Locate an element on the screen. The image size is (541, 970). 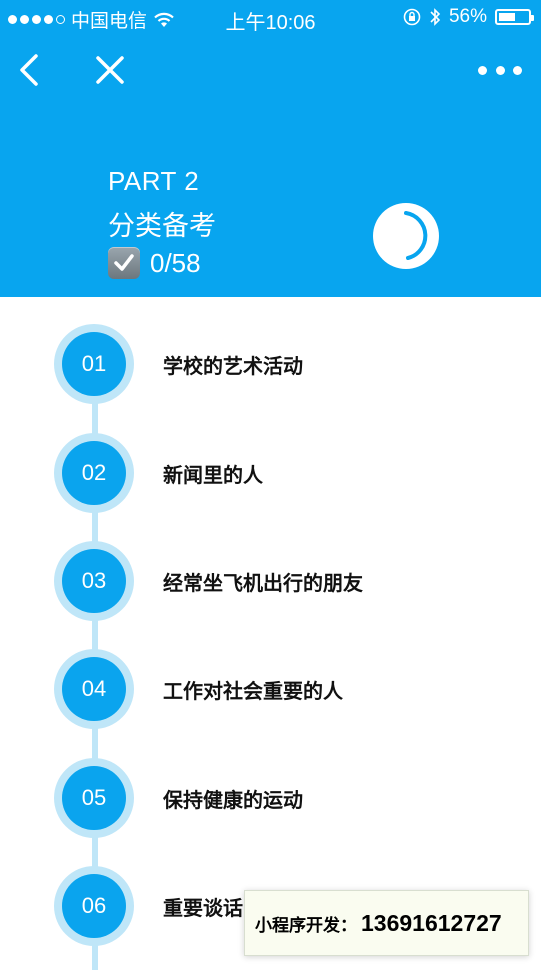
topic-item: 04 工作对社会重要的人 is located at coordinates (270, 689).